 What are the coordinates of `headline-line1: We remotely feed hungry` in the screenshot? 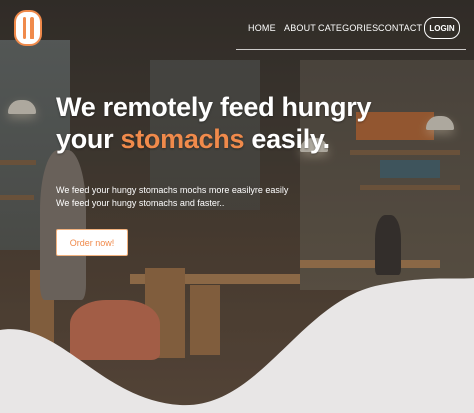 It's located at (214, 107).